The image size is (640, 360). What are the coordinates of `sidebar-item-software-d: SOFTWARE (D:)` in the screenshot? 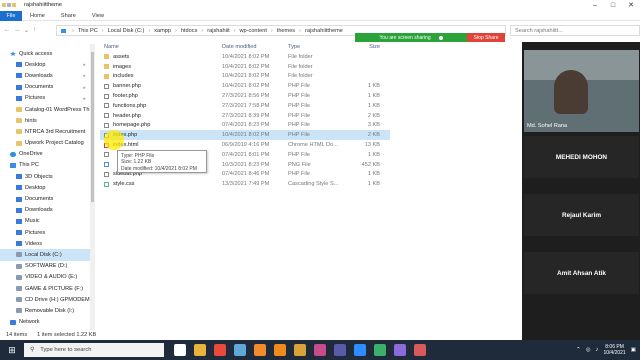 It's located at (45, 266).